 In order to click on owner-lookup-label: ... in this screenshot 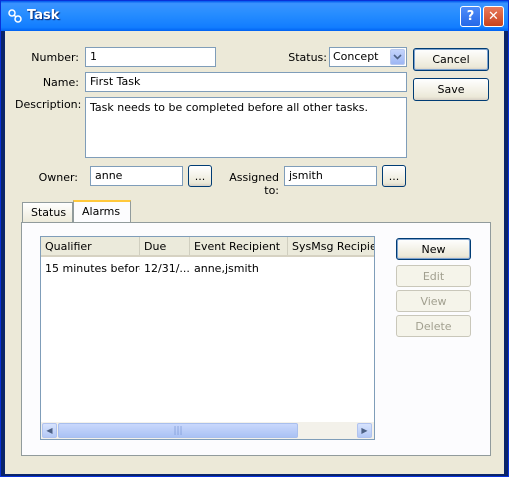, I will do `click(200, 176)`.